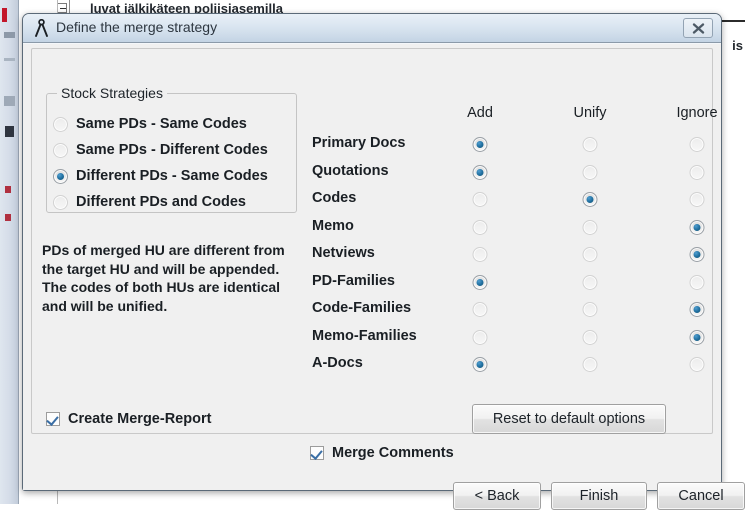 The width and height of the screenshot is (745, 510). Describe the element at coordinates (590, 172) in the screenshot. I see `radio-quotations-unify` at that location.